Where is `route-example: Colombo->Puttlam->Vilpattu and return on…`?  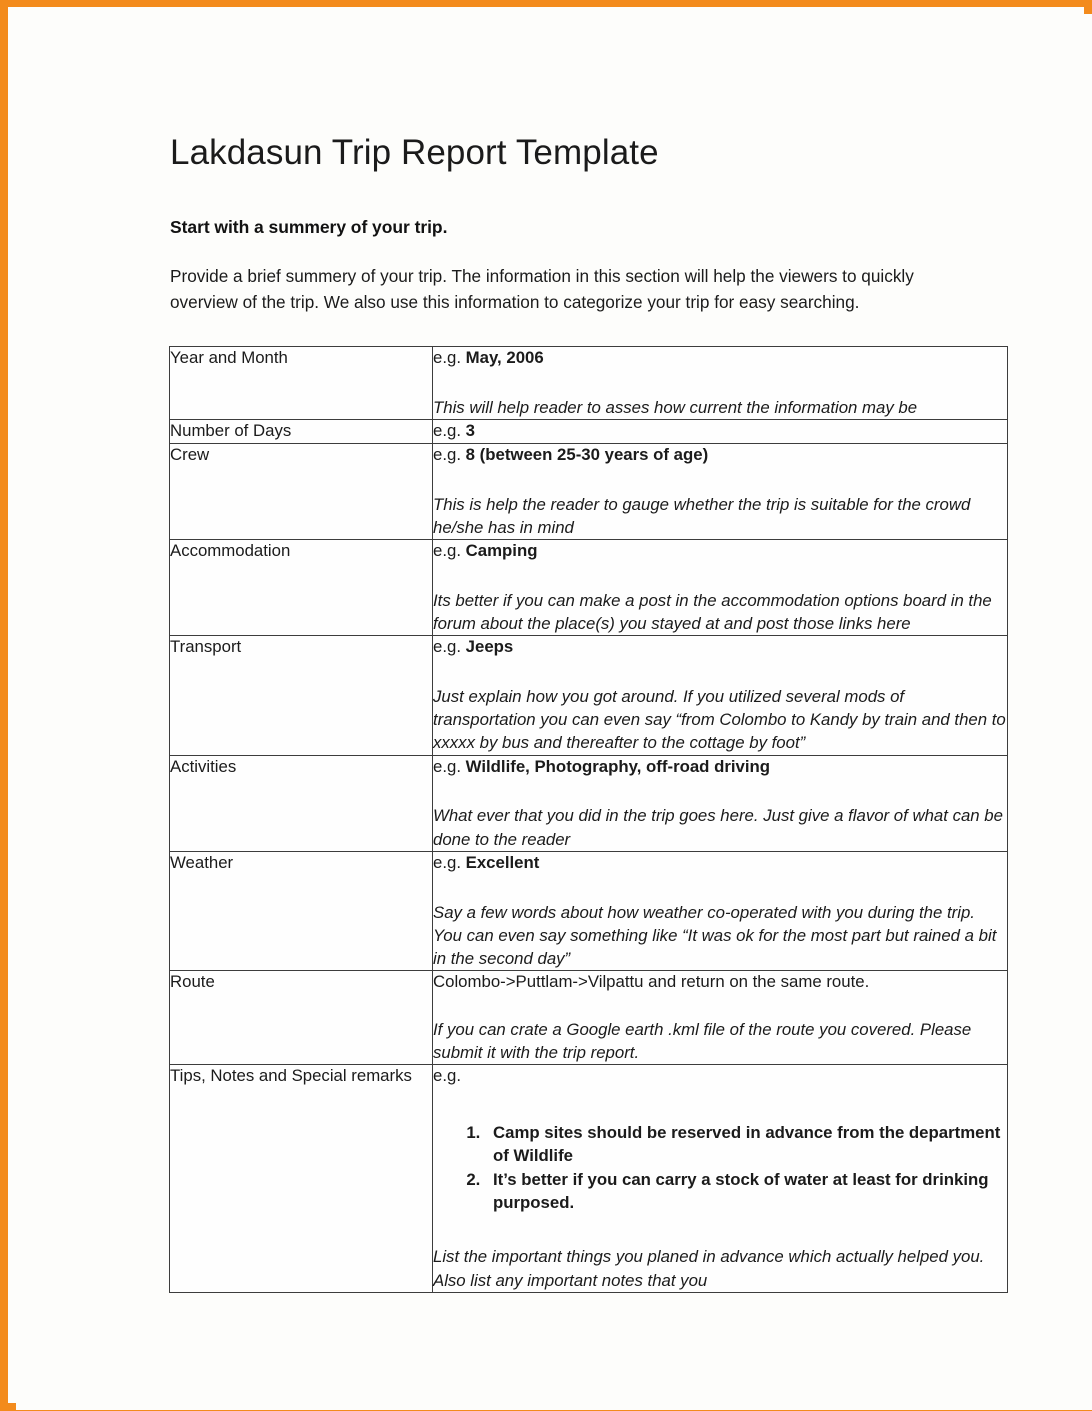 route-example: Colombo->Puttlam->Vilpattu and return on… is located at coordinates (651, 982).